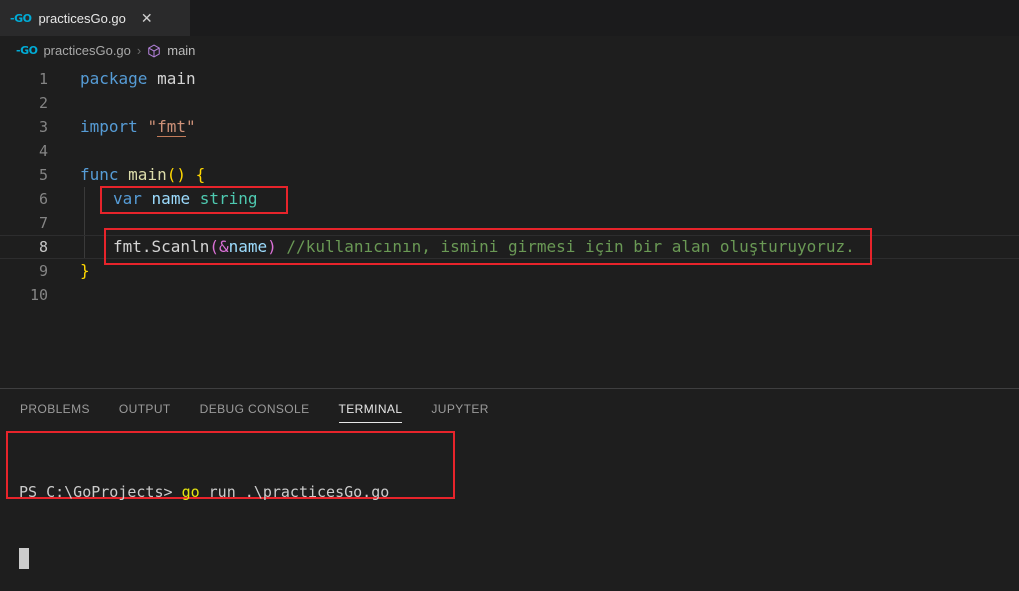 The height and width of the screenshot is (591, 1019). I want to click on code-line-content: func main() {, so click(142, 175).